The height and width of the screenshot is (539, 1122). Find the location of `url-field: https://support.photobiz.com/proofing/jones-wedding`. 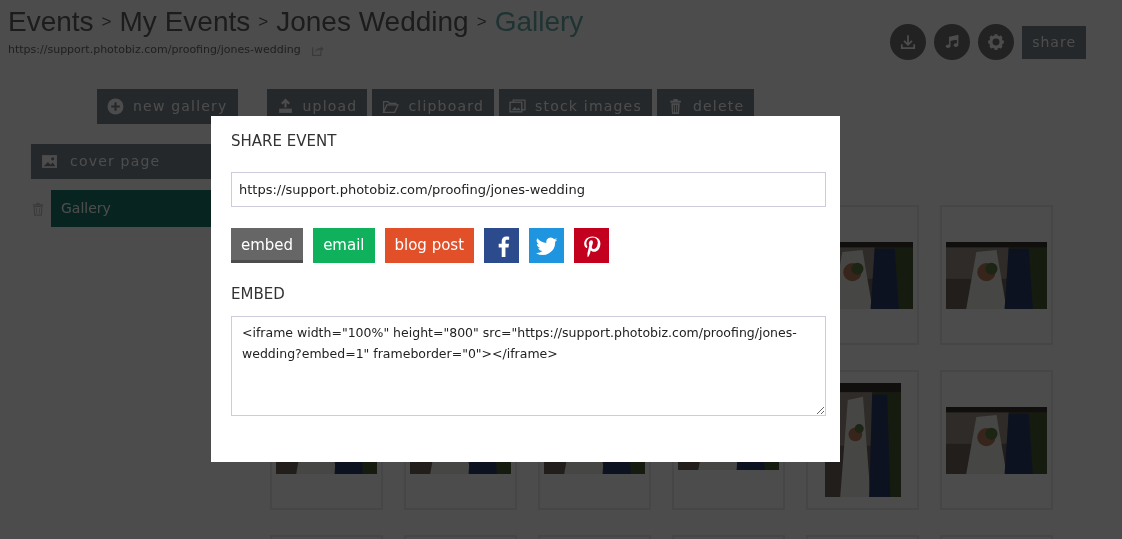

url-field: https://support.photobiz.com/proofing/jones-wedding is located at coordinates (528, 189).